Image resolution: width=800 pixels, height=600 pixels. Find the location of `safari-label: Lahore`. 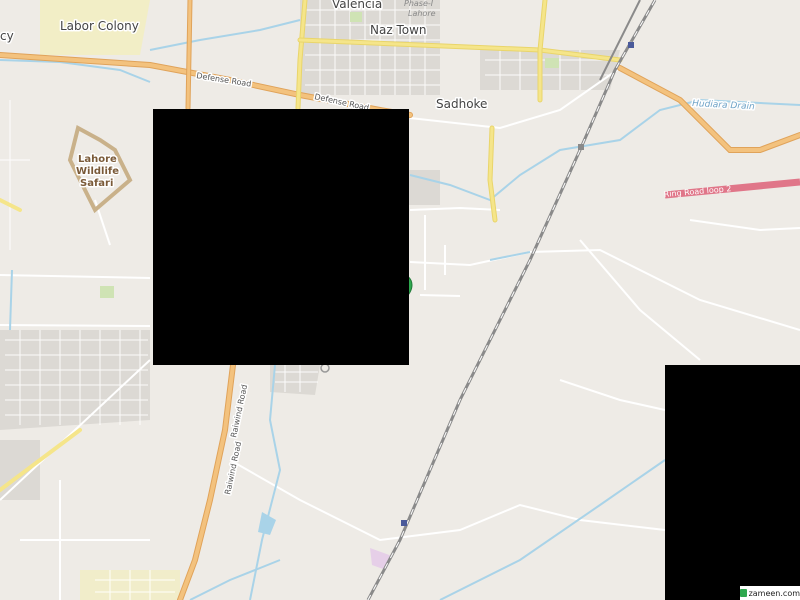

safari-label: Lahore is located at coordinates (97, 159).